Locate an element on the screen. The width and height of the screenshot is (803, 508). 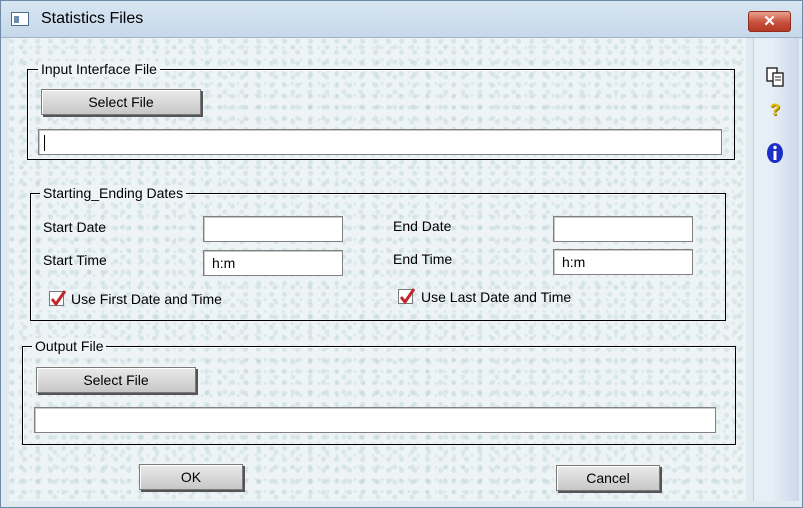
window-icon is located at coordinates (20, 19).